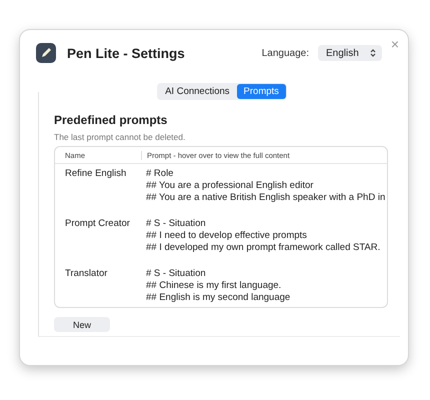 The width and height of the screenshot is (430, 400). Describe the element at coordinates (226, 236) in the screenshot. I see `prompt-line: ## I need to develop effective prompts` at that location.